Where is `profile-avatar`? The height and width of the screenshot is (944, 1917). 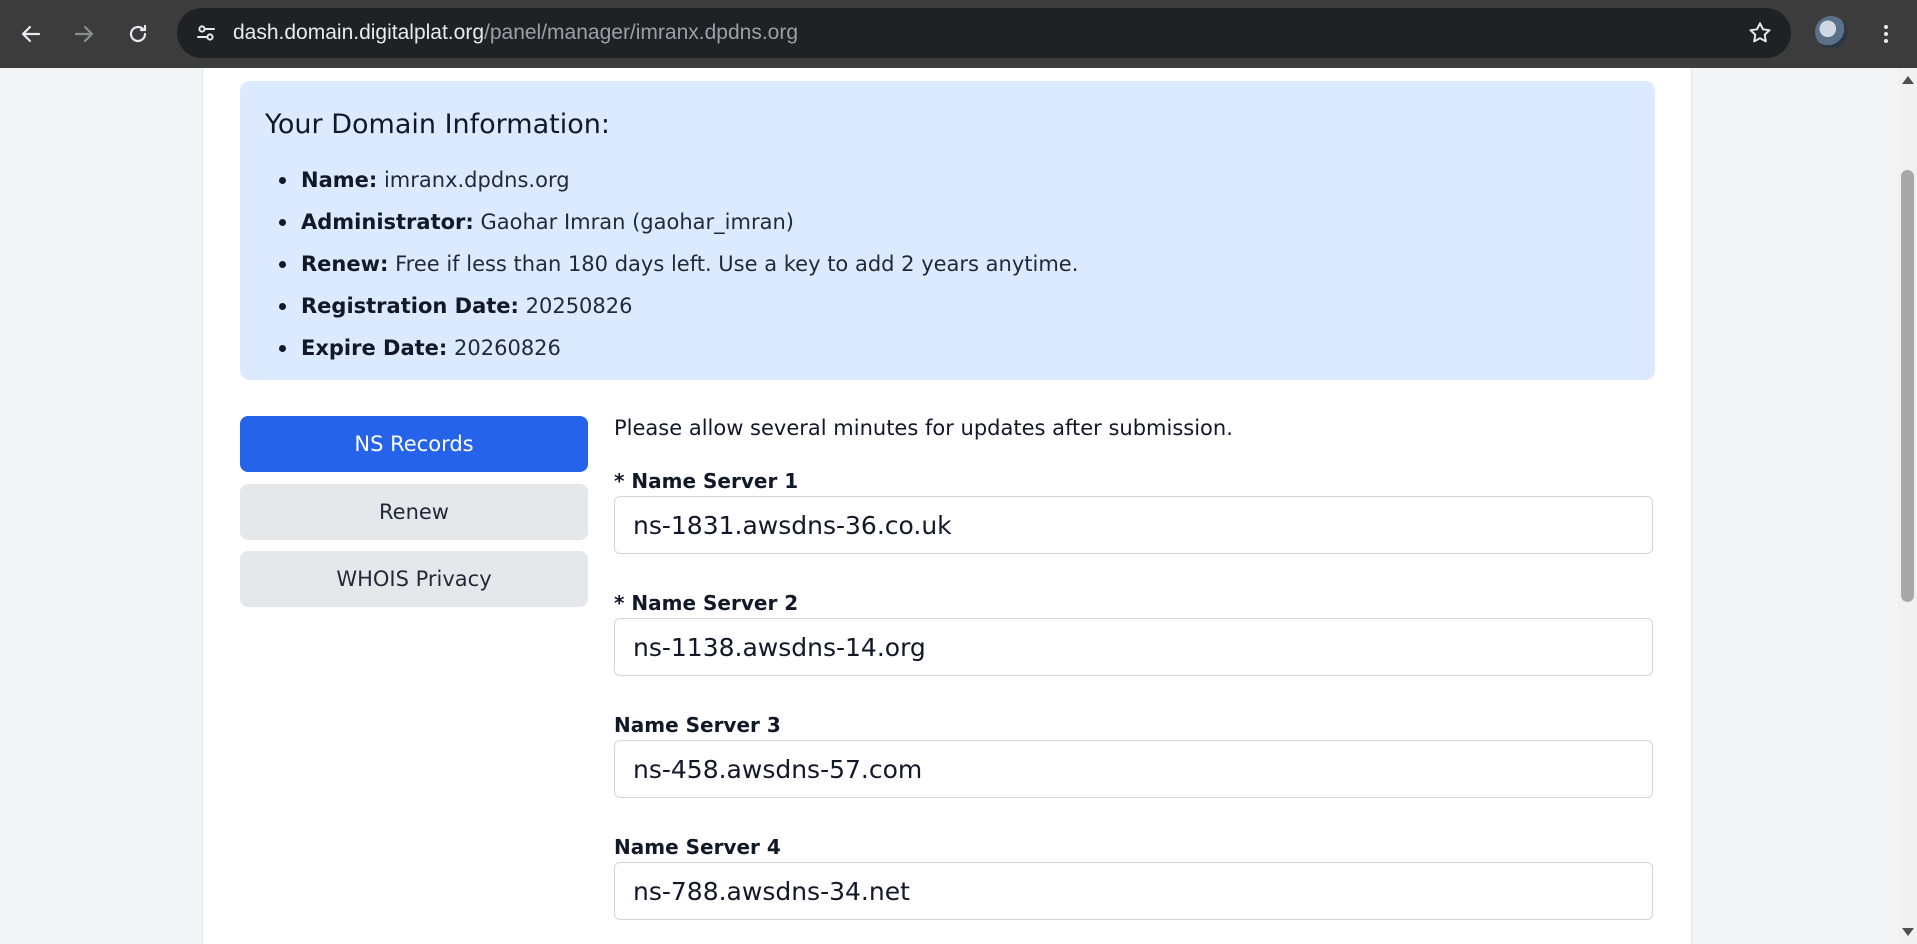
profile-avatar is located at coordinates (1831, 32).